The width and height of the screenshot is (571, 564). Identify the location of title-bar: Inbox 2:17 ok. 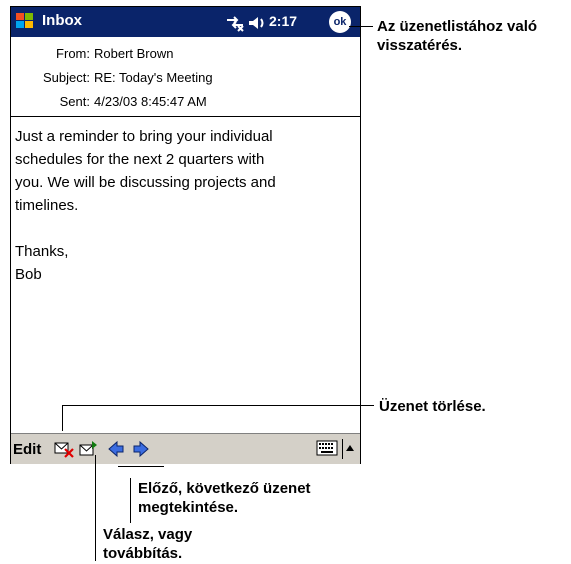
(185, 22).